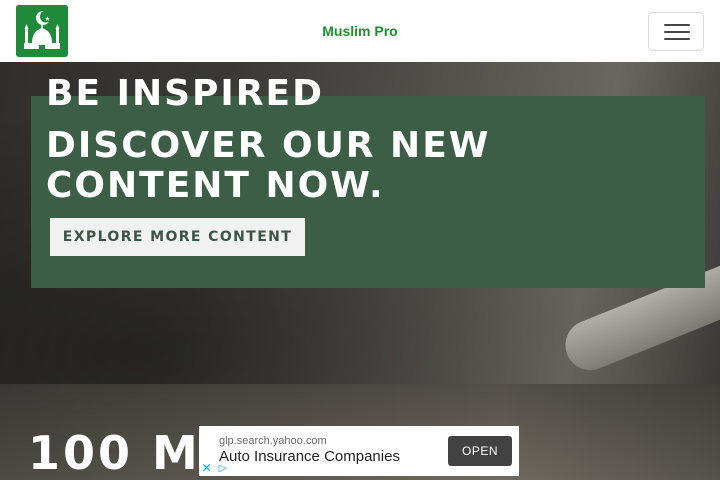 The height and width of the screenshot is (480, 720). I want to click on close-icon: ✕, so click(206, 468).